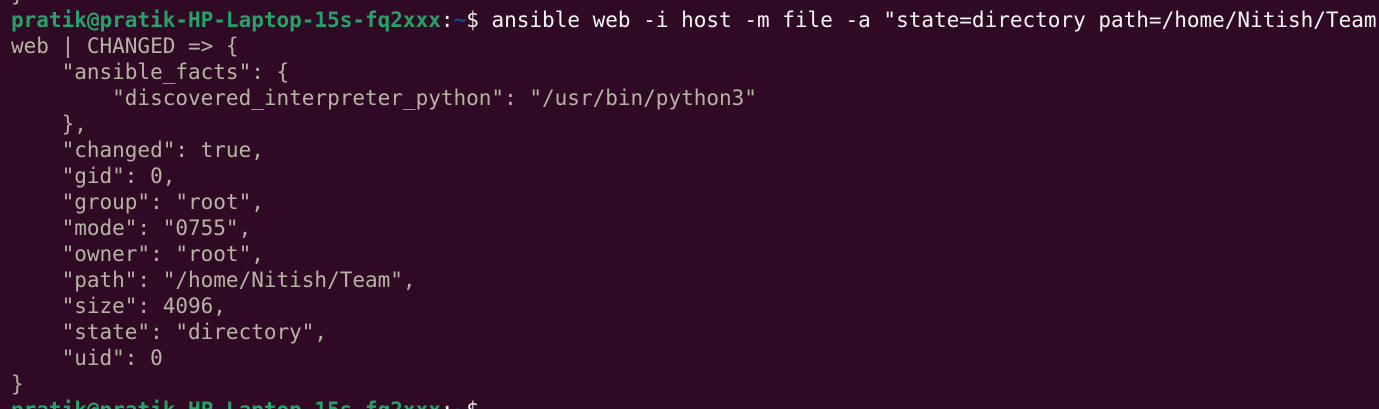  I want to click on output-line: "changed": true,, so click(137, 150).